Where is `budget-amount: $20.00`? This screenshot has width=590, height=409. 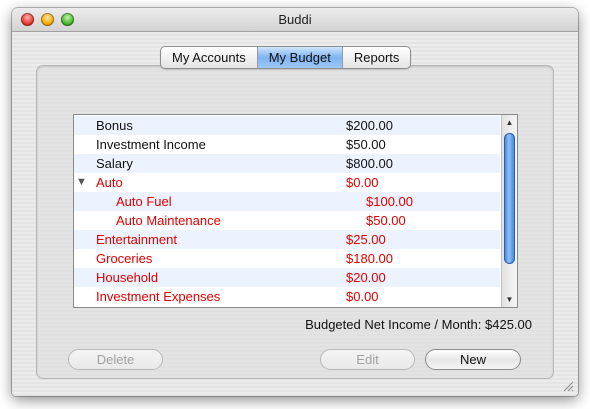
budget-amount: $20.00 is located at coordinates (366, 277).